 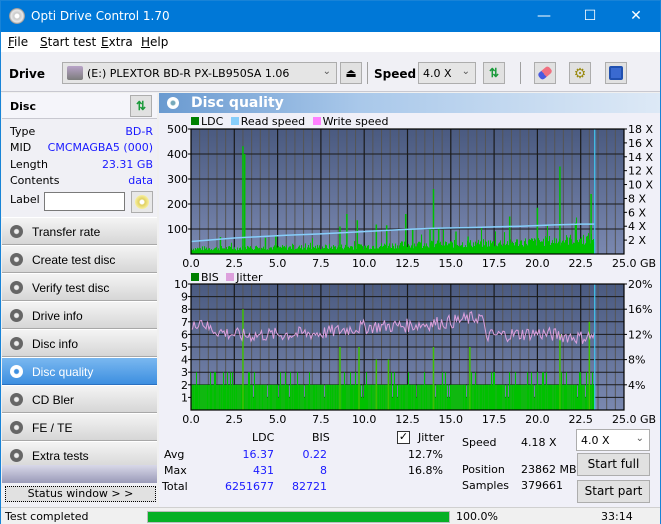 What do you see at coordinates (590, 16) in the screenshot?
I see `maximize-button: ☐` at bounding box center [590, 16].